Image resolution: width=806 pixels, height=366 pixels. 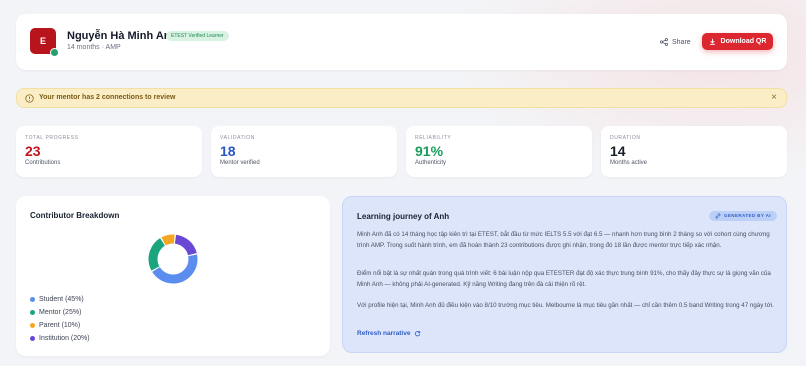 I want to click on stat-card-reliability: RELIABILITY 91% Authenticity, so click(x=499, y=151).